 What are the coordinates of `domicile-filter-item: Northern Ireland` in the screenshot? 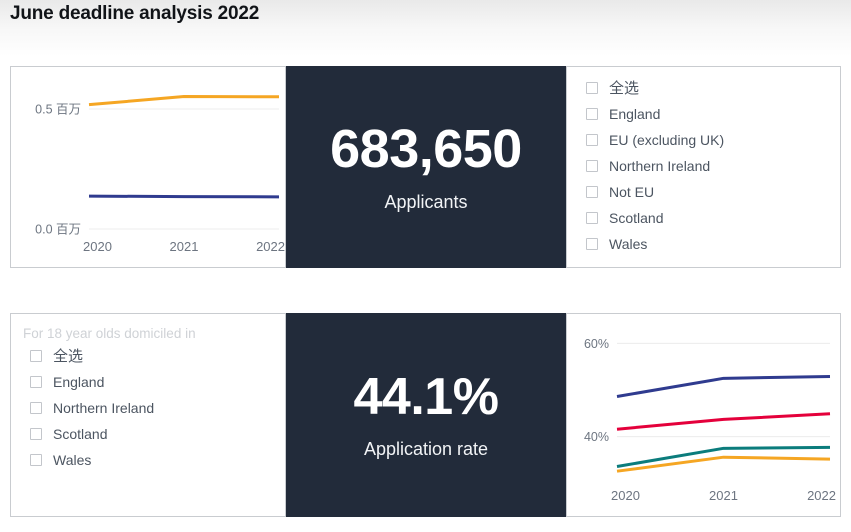 It's located at (703, 166).